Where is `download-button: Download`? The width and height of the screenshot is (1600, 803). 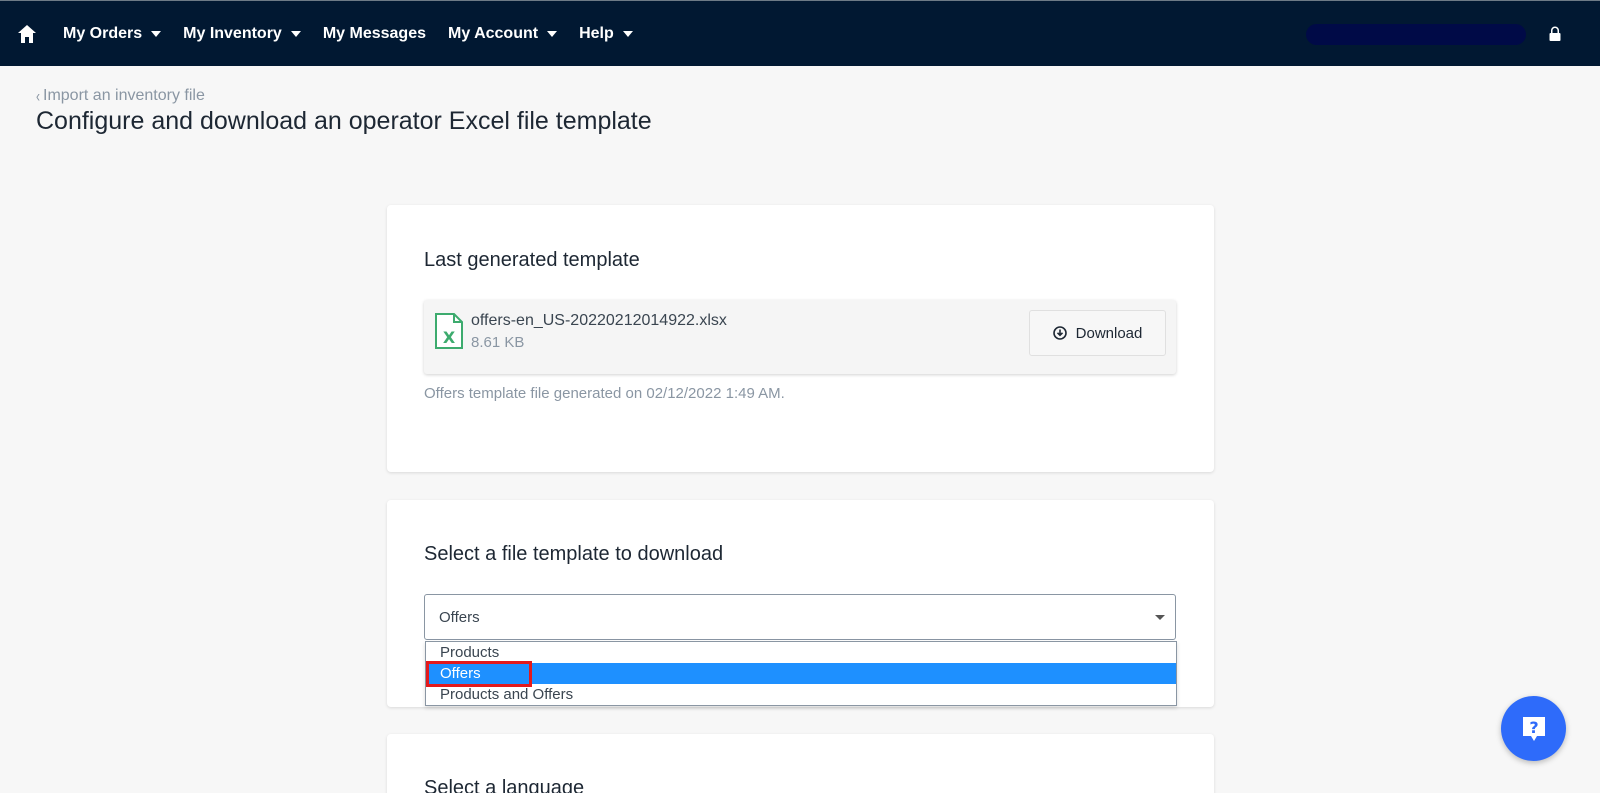 download-button: Download is located at coordinates (1097, 333).